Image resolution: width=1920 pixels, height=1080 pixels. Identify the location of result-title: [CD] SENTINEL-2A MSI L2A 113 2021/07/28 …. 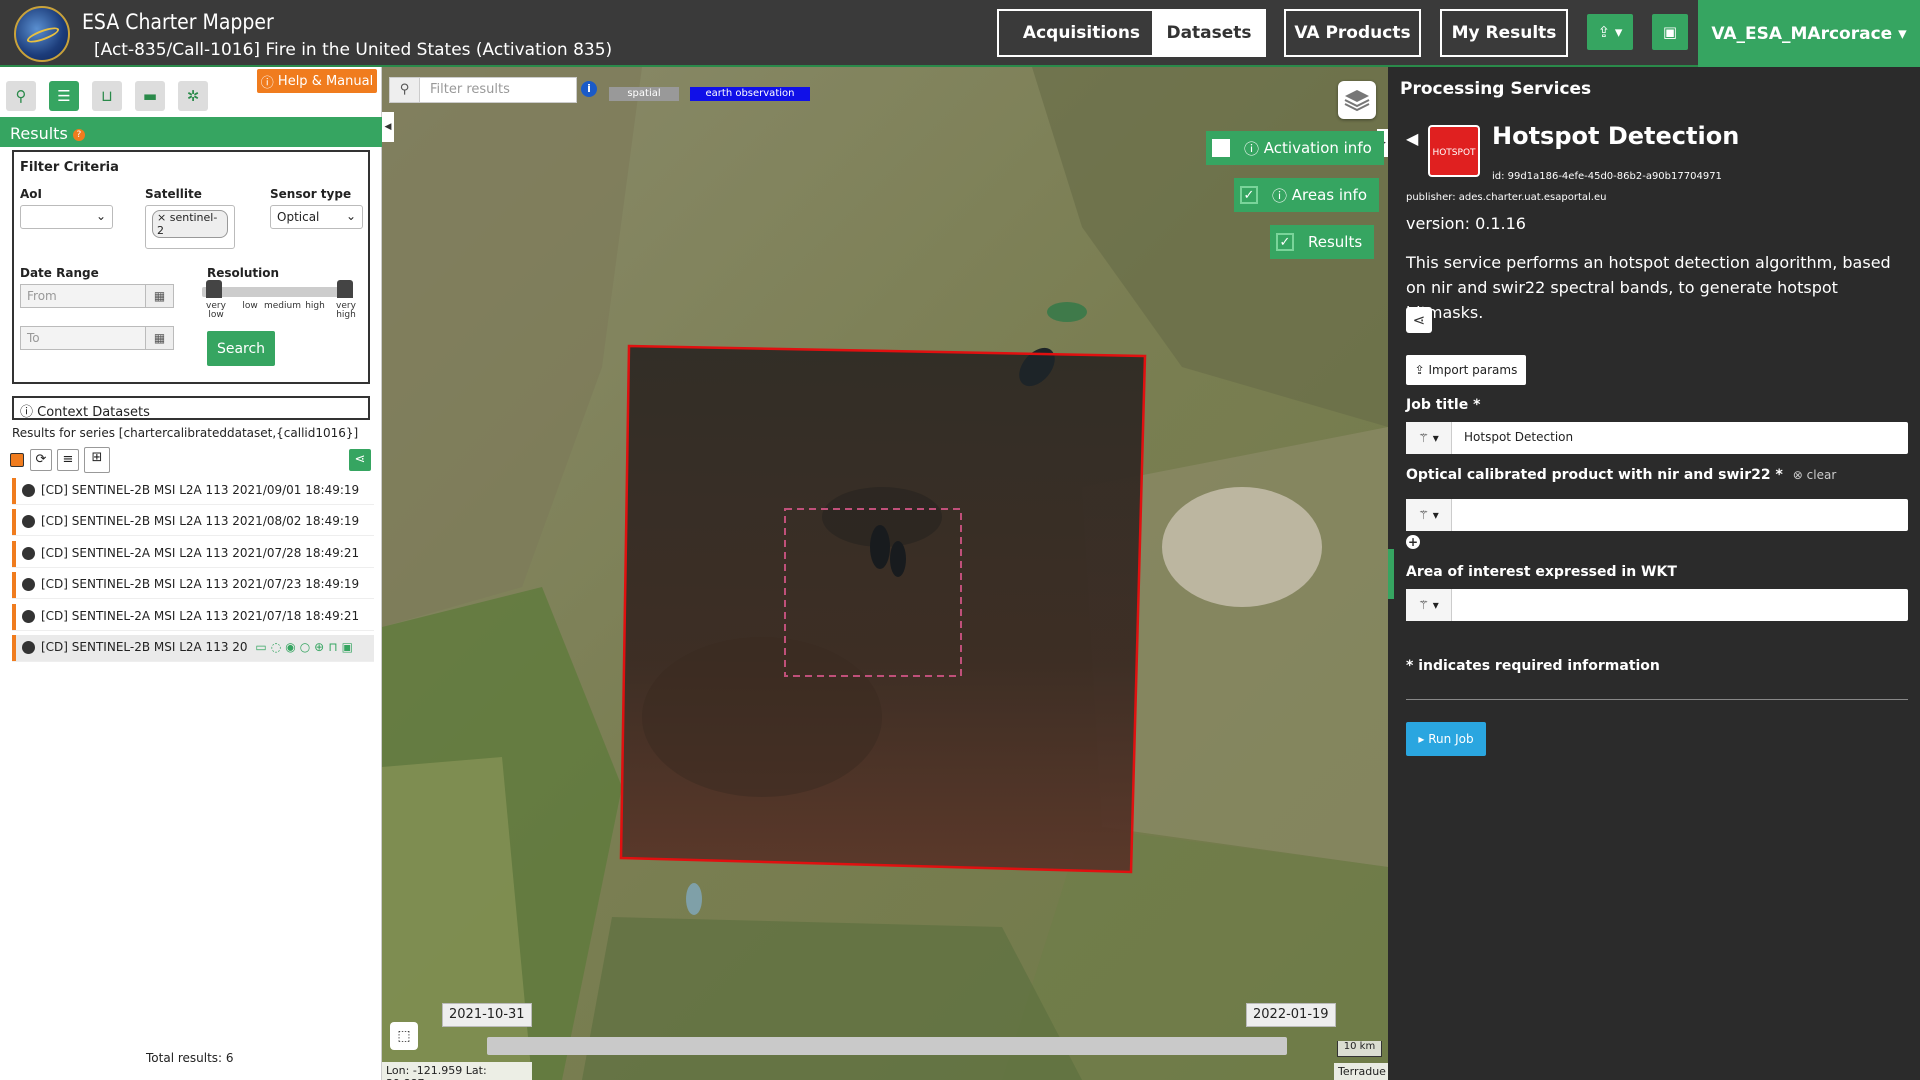
(200, 553).